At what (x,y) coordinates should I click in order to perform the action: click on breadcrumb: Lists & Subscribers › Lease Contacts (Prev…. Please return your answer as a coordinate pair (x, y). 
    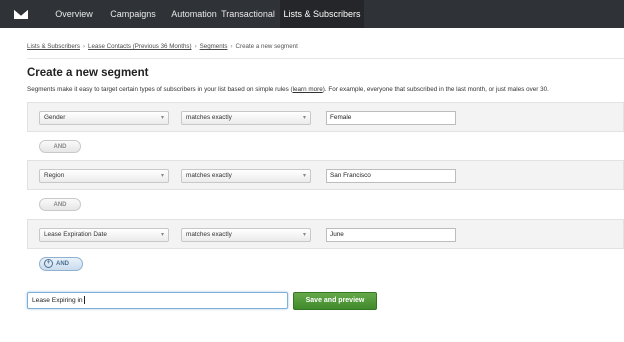
    Looking at the image, I should click on (162, 46).